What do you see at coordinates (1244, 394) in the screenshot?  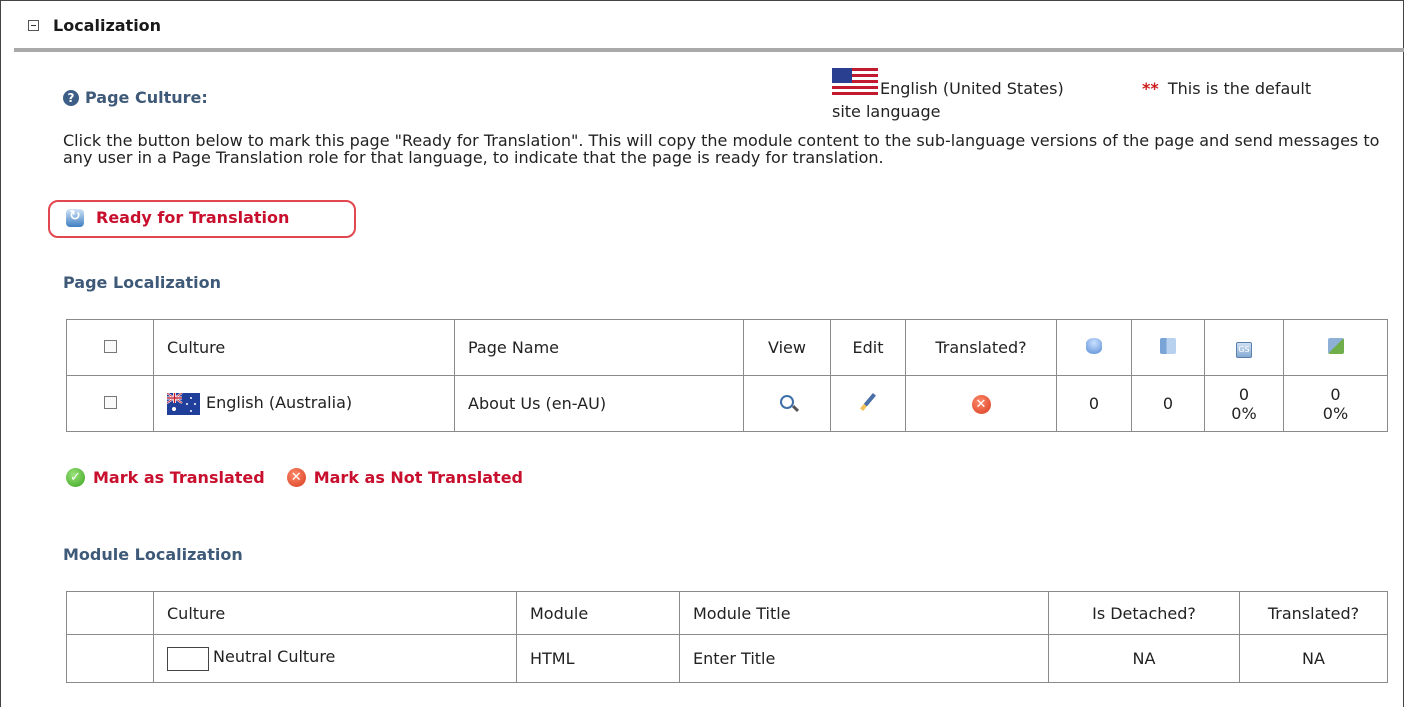 I see `row-gs-count: 0` at bounding box center [1244, 394].